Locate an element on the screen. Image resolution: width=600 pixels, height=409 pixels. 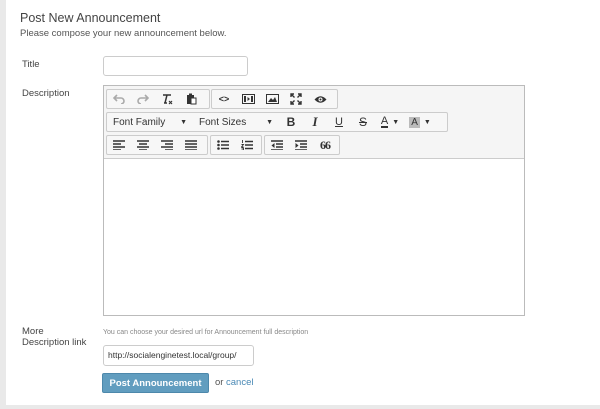
font-sizes-label: Font Sizes is located at coordinates (223, 122).